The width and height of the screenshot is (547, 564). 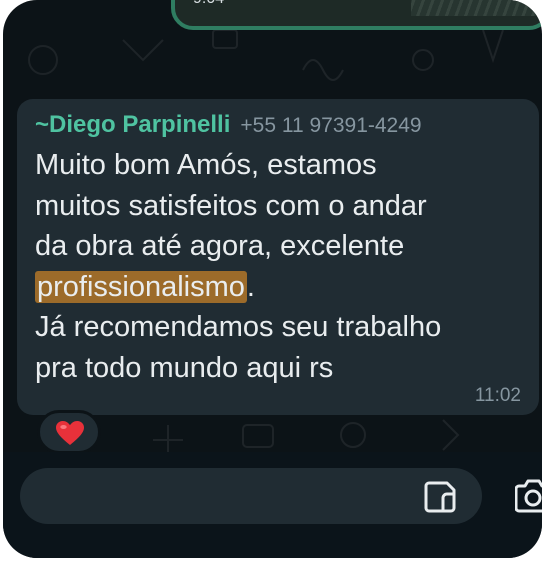 I want to click on message-line: muitos satisfeitos com o andar, so click(x=231, y=205).